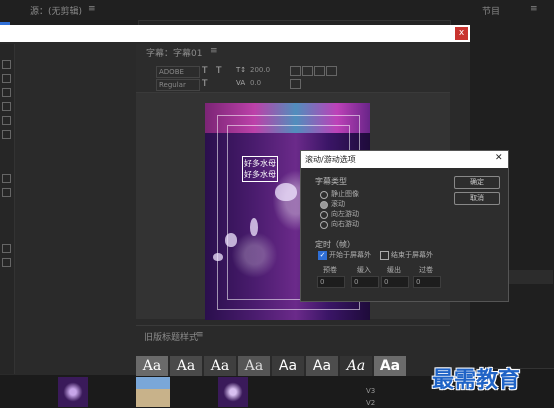  I want to click on styles-menu-icon: ≡, so click(200, 335).